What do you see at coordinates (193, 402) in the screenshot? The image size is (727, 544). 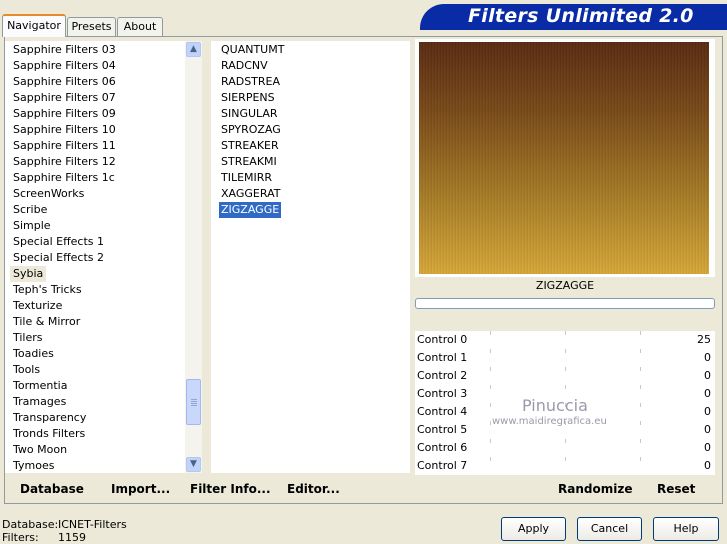 I see `scroll-thumb` at bounding box center [193, 402].